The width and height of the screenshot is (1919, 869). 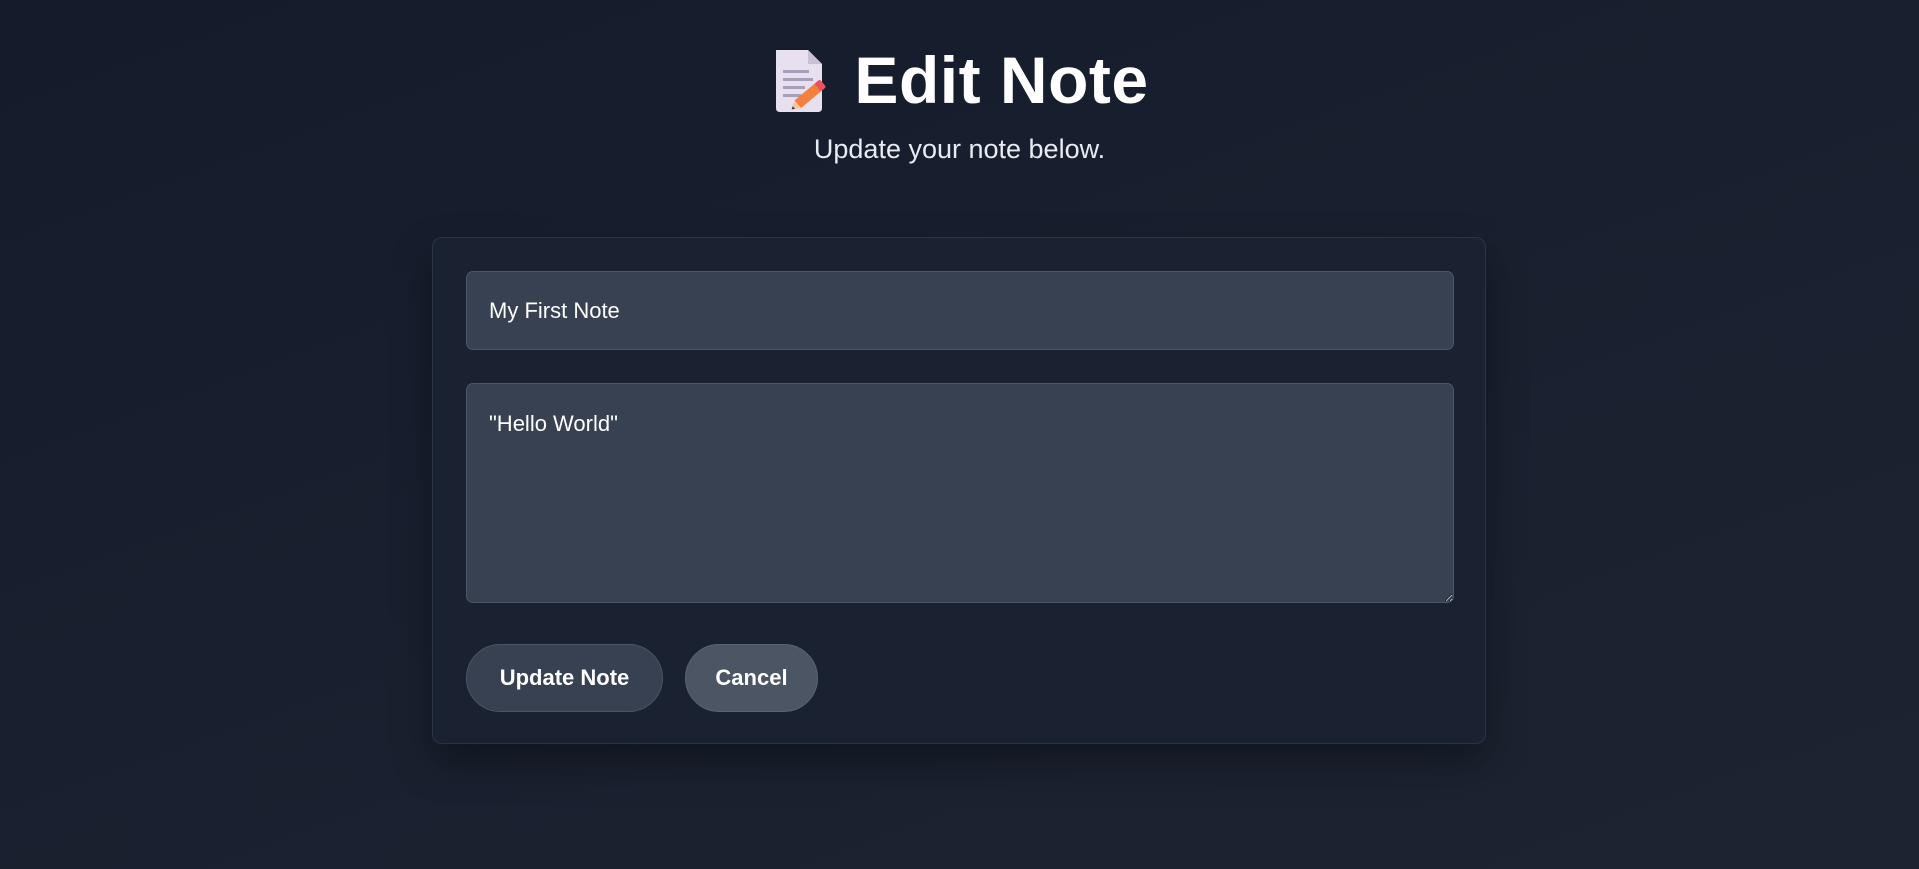 I want to click on page-subtitle: Update your note below., so click(x=959, y=149).